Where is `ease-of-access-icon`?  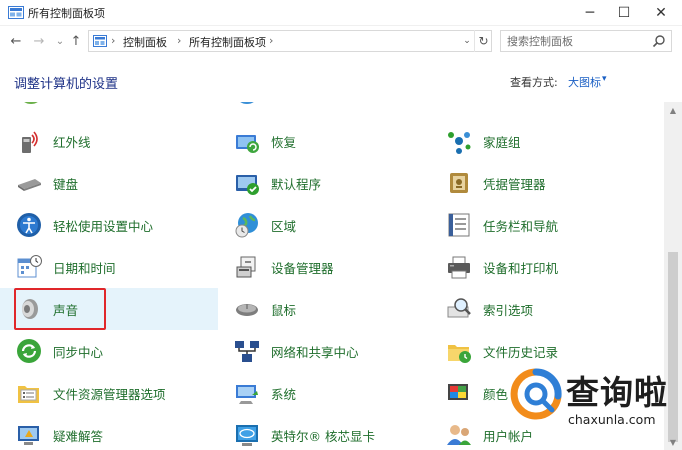 ease-of-access-icon is located at coordinates (29, 225).